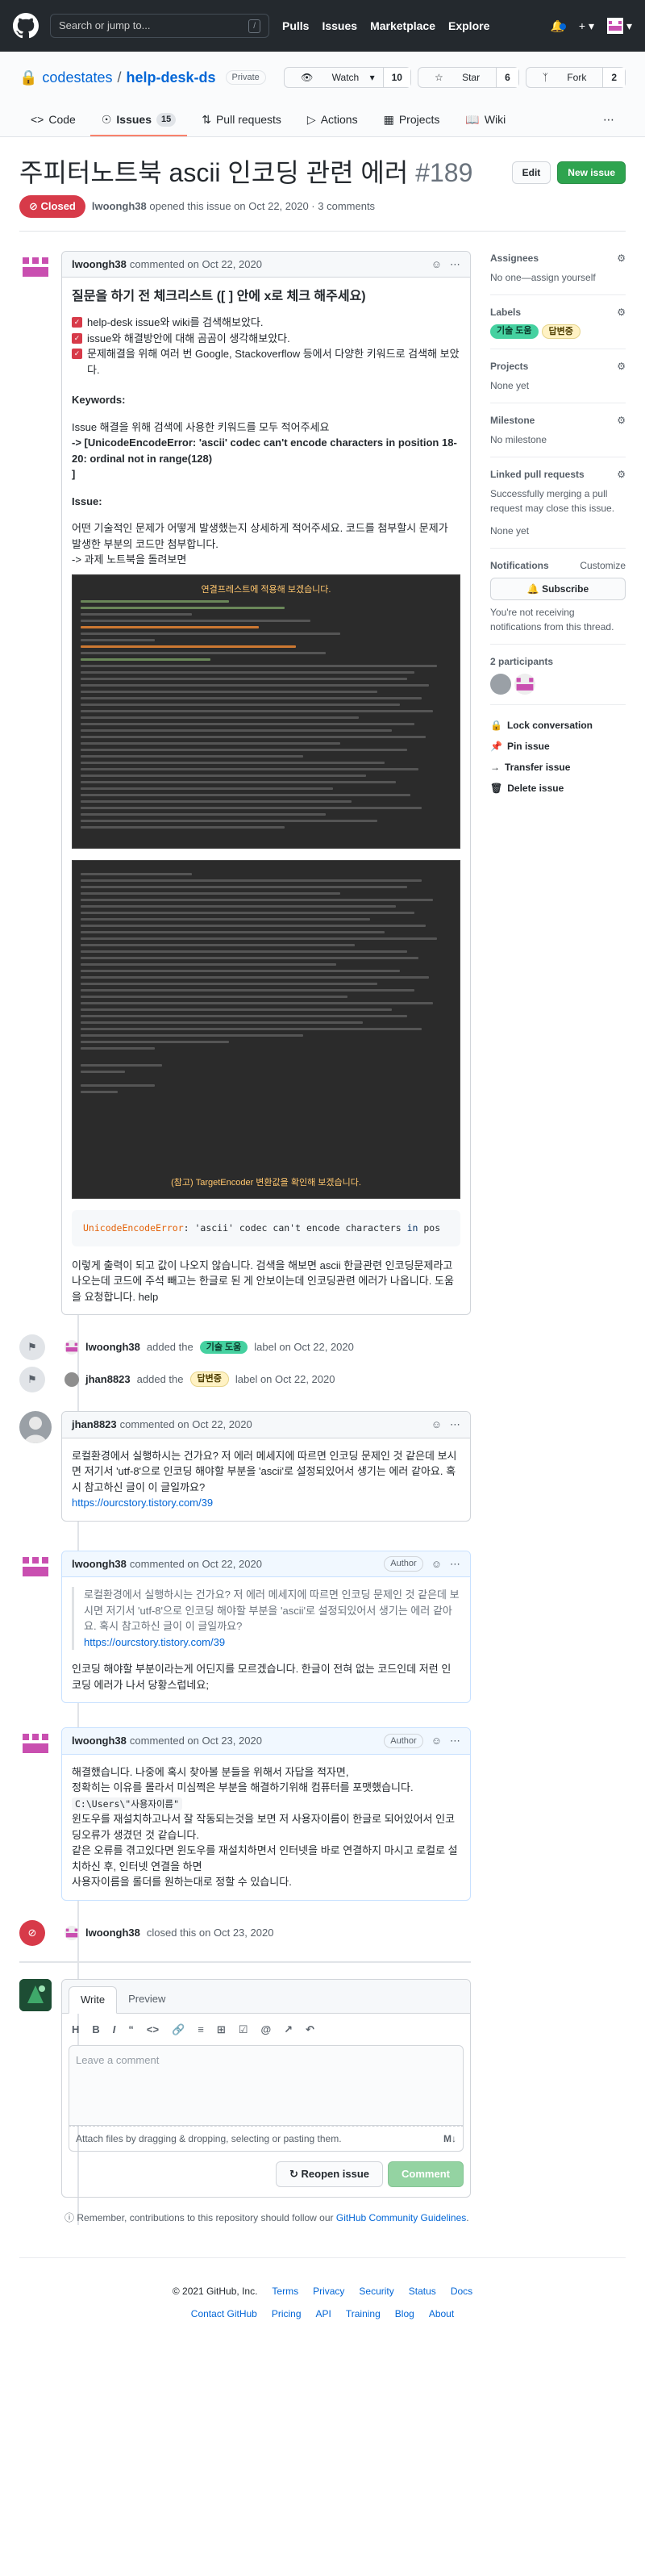 The image size is (645, 2576). Describe the element at coordinates (332, 120) in the screenshot. I see `tab-actions: ▷ Actions` at that location.